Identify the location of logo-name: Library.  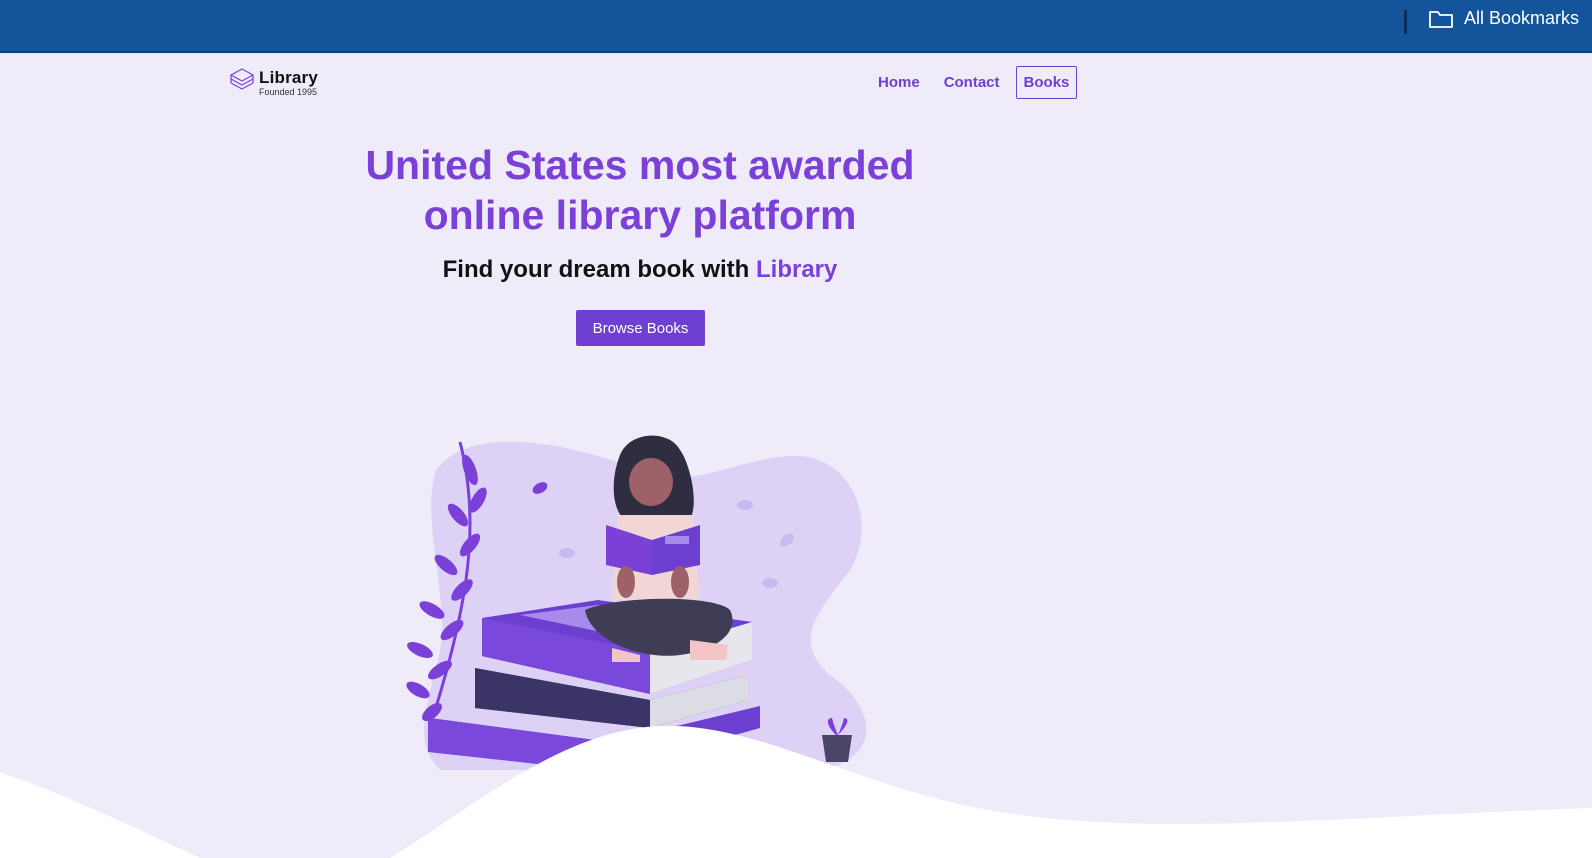
(289, 77).